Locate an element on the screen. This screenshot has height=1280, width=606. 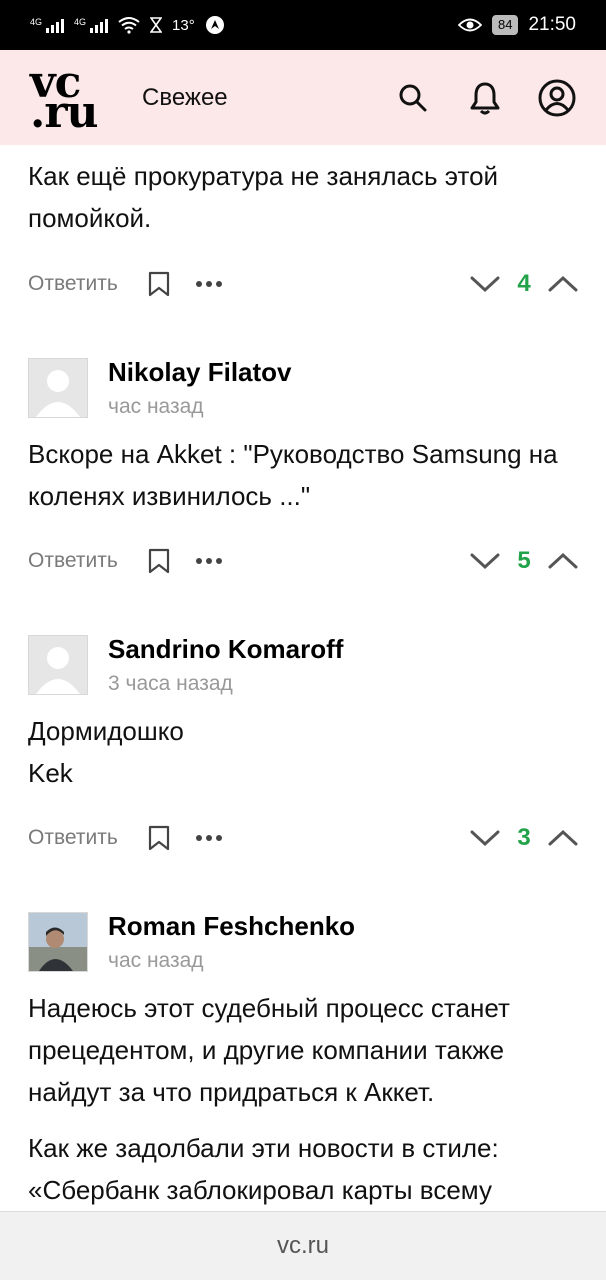
clock: 21:50 is located at coordinates (552, 24).